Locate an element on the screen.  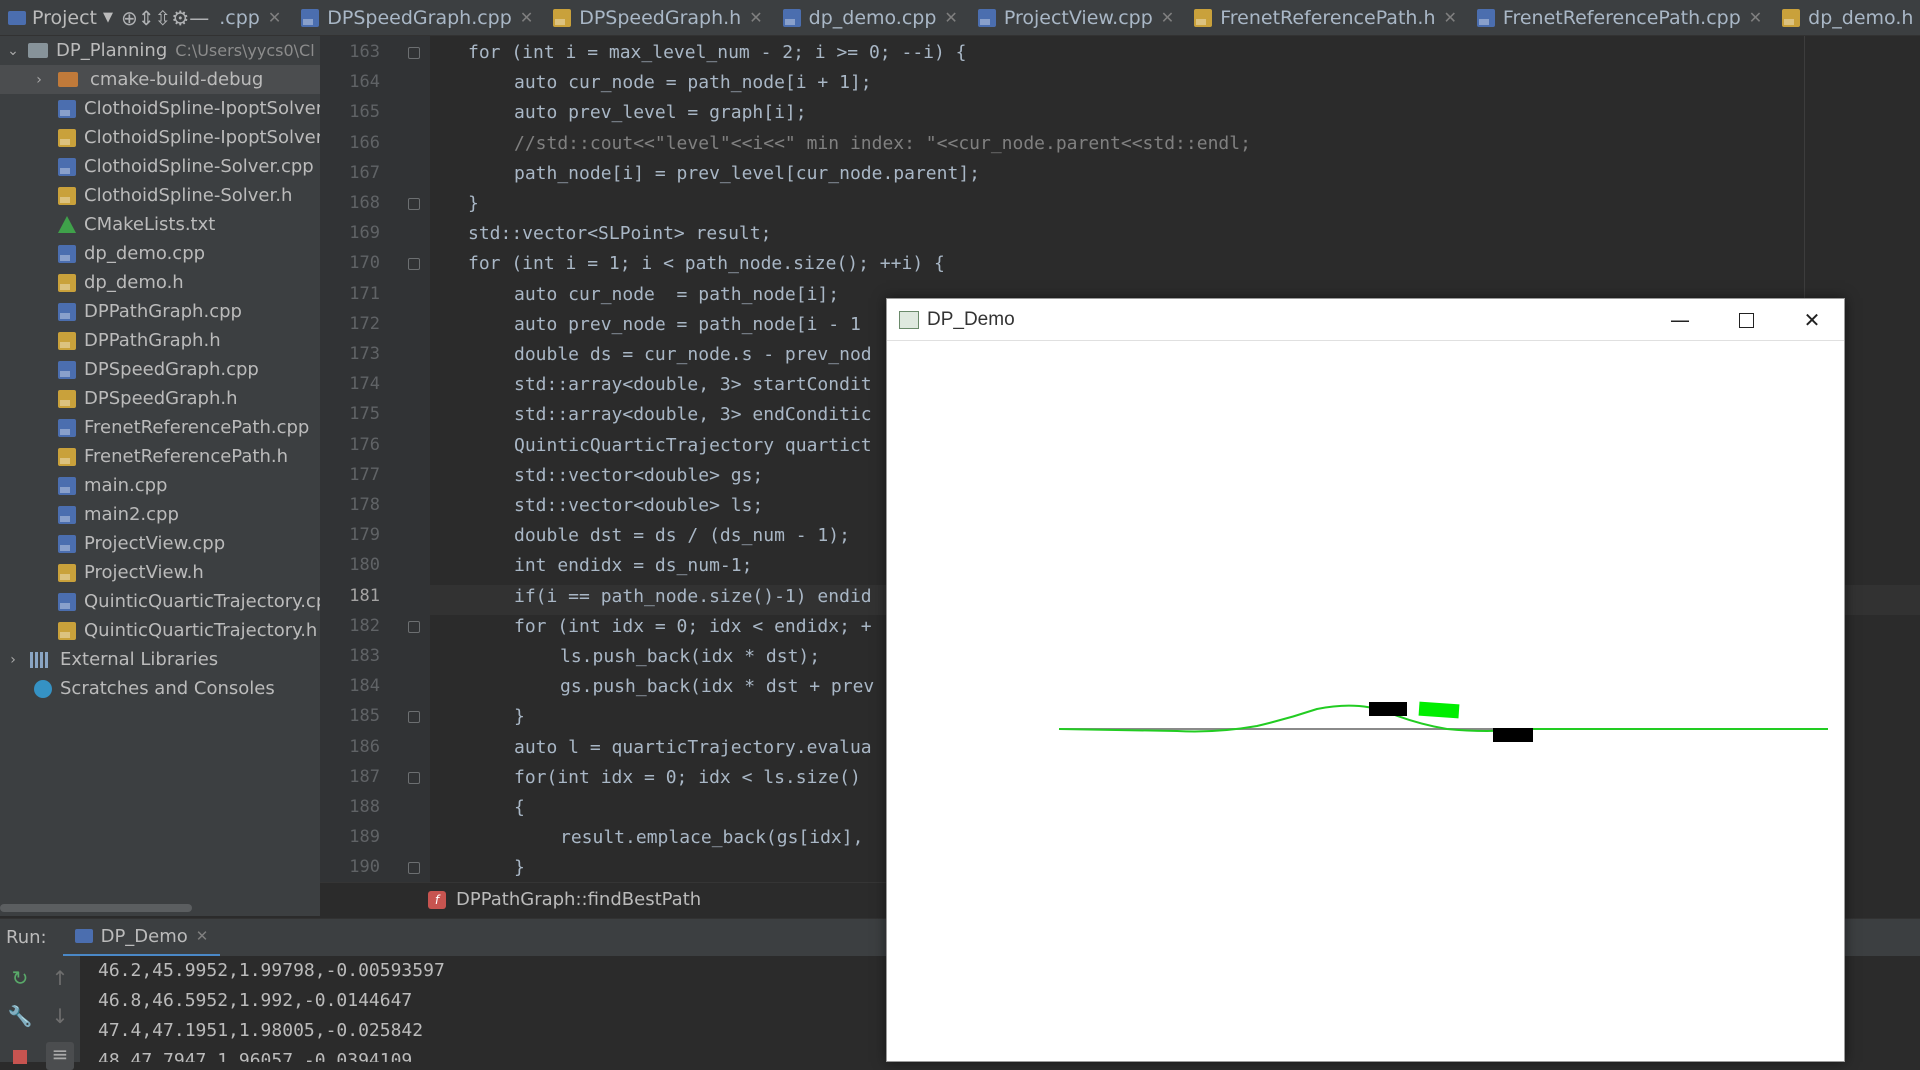
tree-scratches: Scratches and Consoles is located at coordinates (160, 688).